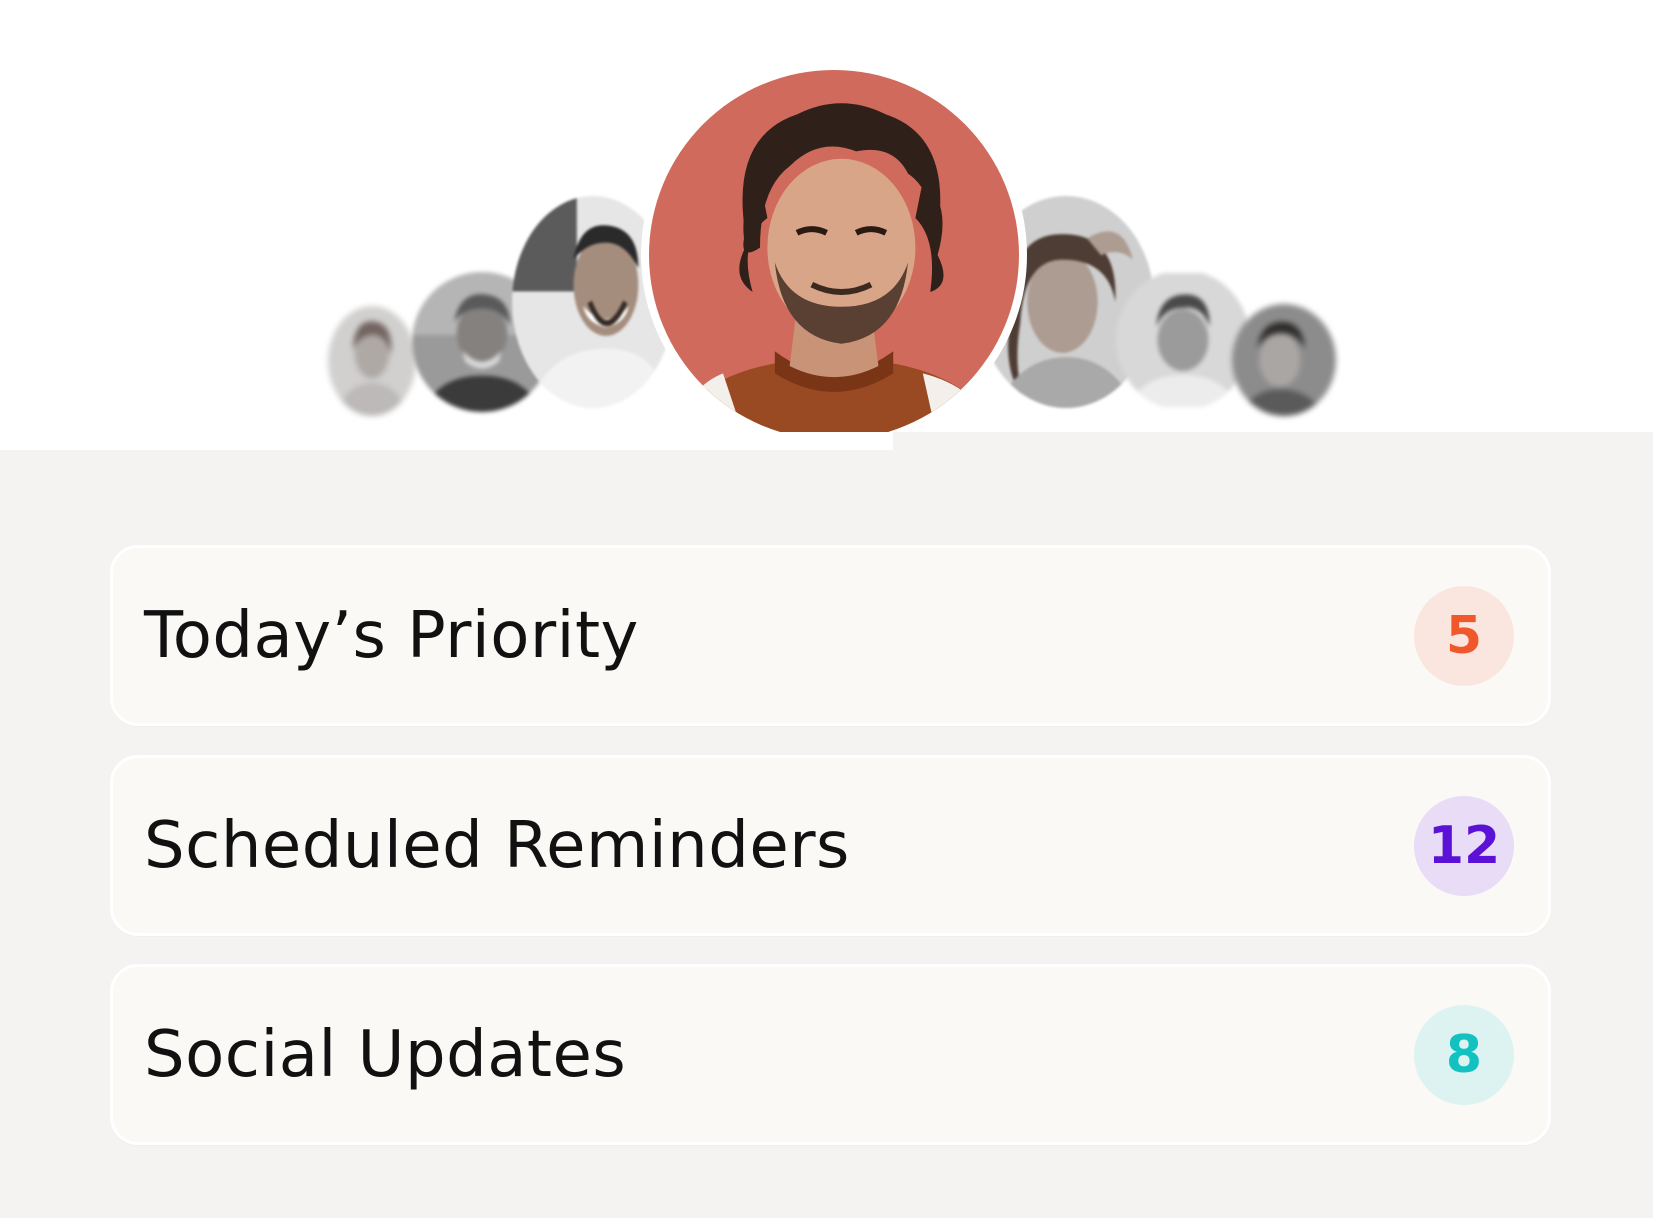 Image resolution: width=1653 pixels, height=1218 pixels. I want to click on category-todays-priority: Today’s Priority 5, so click(830, 635).